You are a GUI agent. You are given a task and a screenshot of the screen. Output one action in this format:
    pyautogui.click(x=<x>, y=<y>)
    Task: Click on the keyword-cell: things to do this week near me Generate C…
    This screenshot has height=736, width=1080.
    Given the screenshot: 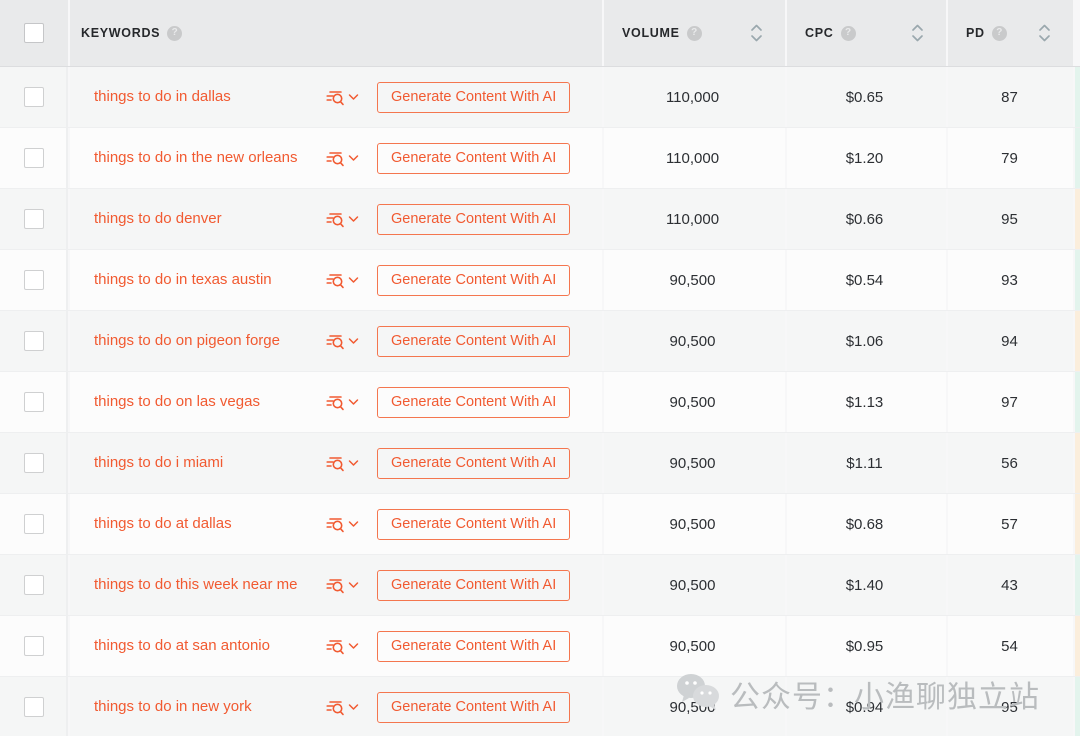 What is the action you would take?
    pyautogui.click(x=335, y=585)
    